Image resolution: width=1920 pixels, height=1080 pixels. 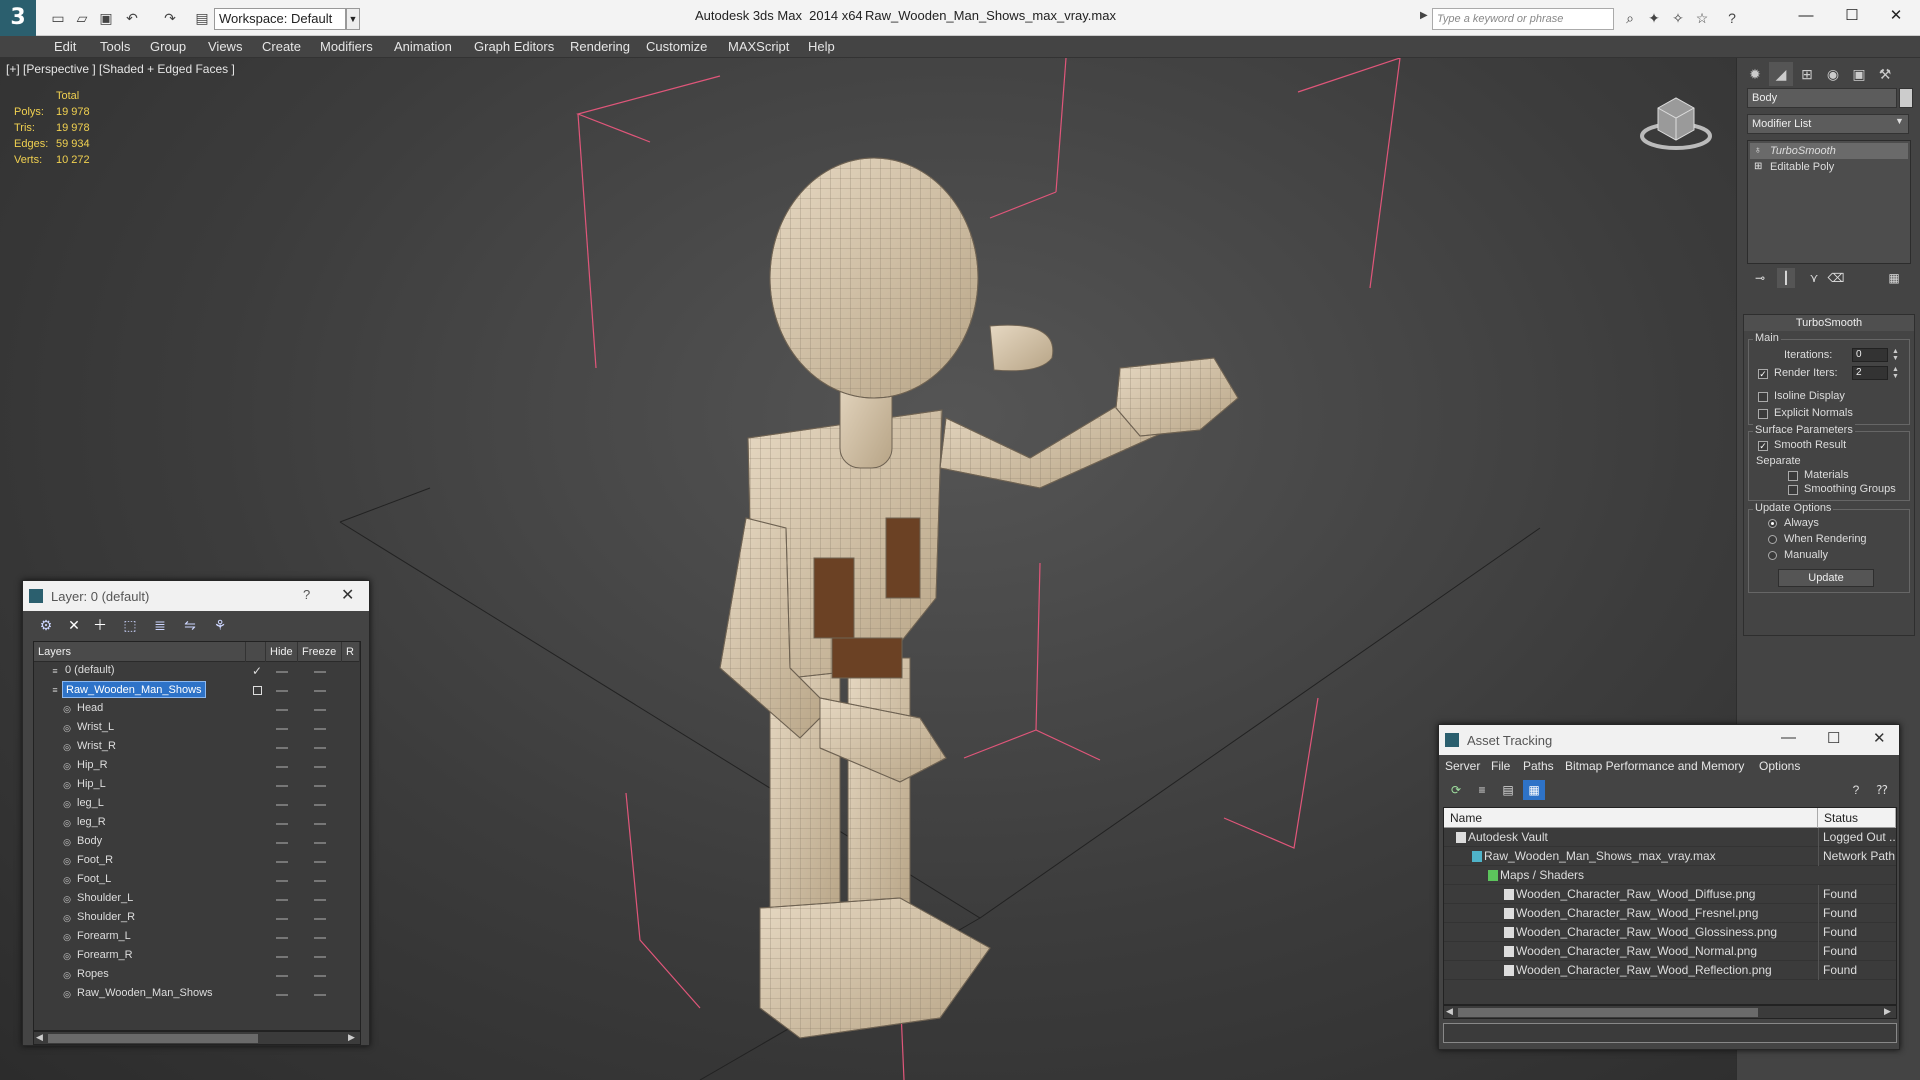 What do you see at coordinates (197, 880) in the screenshot?
I see `layer-row: ◎ Foot_L` at bounding box center [197, 880].